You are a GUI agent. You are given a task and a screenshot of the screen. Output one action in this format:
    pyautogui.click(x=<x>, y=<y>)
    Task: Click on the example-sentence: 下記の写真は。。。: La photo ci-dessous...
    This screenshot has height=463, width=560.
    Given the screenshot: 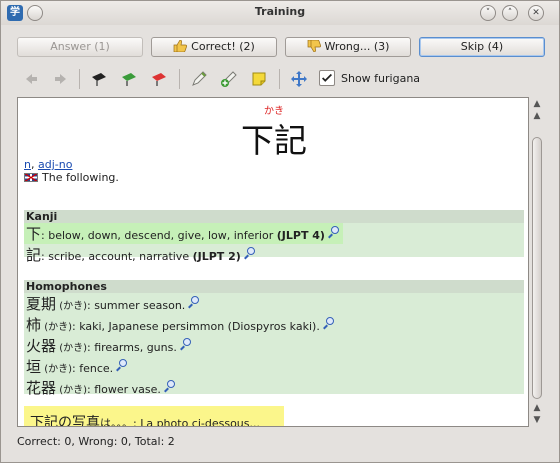 What is the action you would take?
    pyautogui.click(x=154, y=416)
    